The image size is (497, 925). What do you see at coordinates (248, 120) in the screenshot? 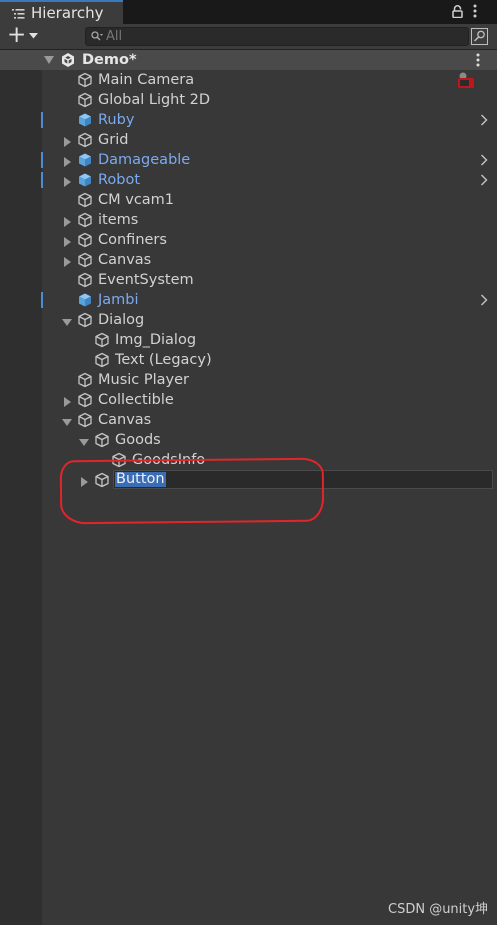
I see `tree-item: Ruby` at bounding box center [248, 120].